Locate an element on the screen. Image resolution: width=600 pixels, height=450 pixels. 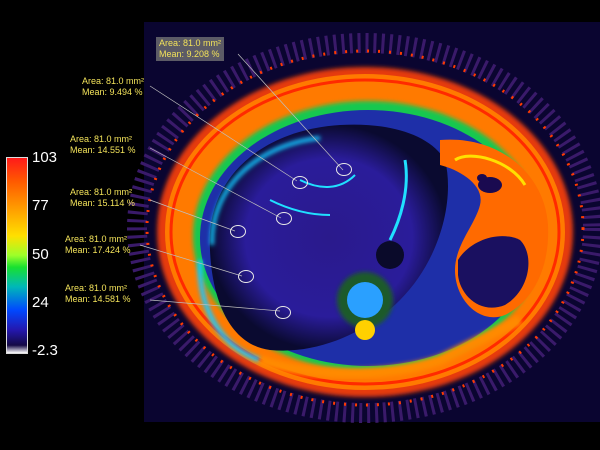
measurement-4-area: Area: 81.0 mm² is located at coordinates (101, 192).